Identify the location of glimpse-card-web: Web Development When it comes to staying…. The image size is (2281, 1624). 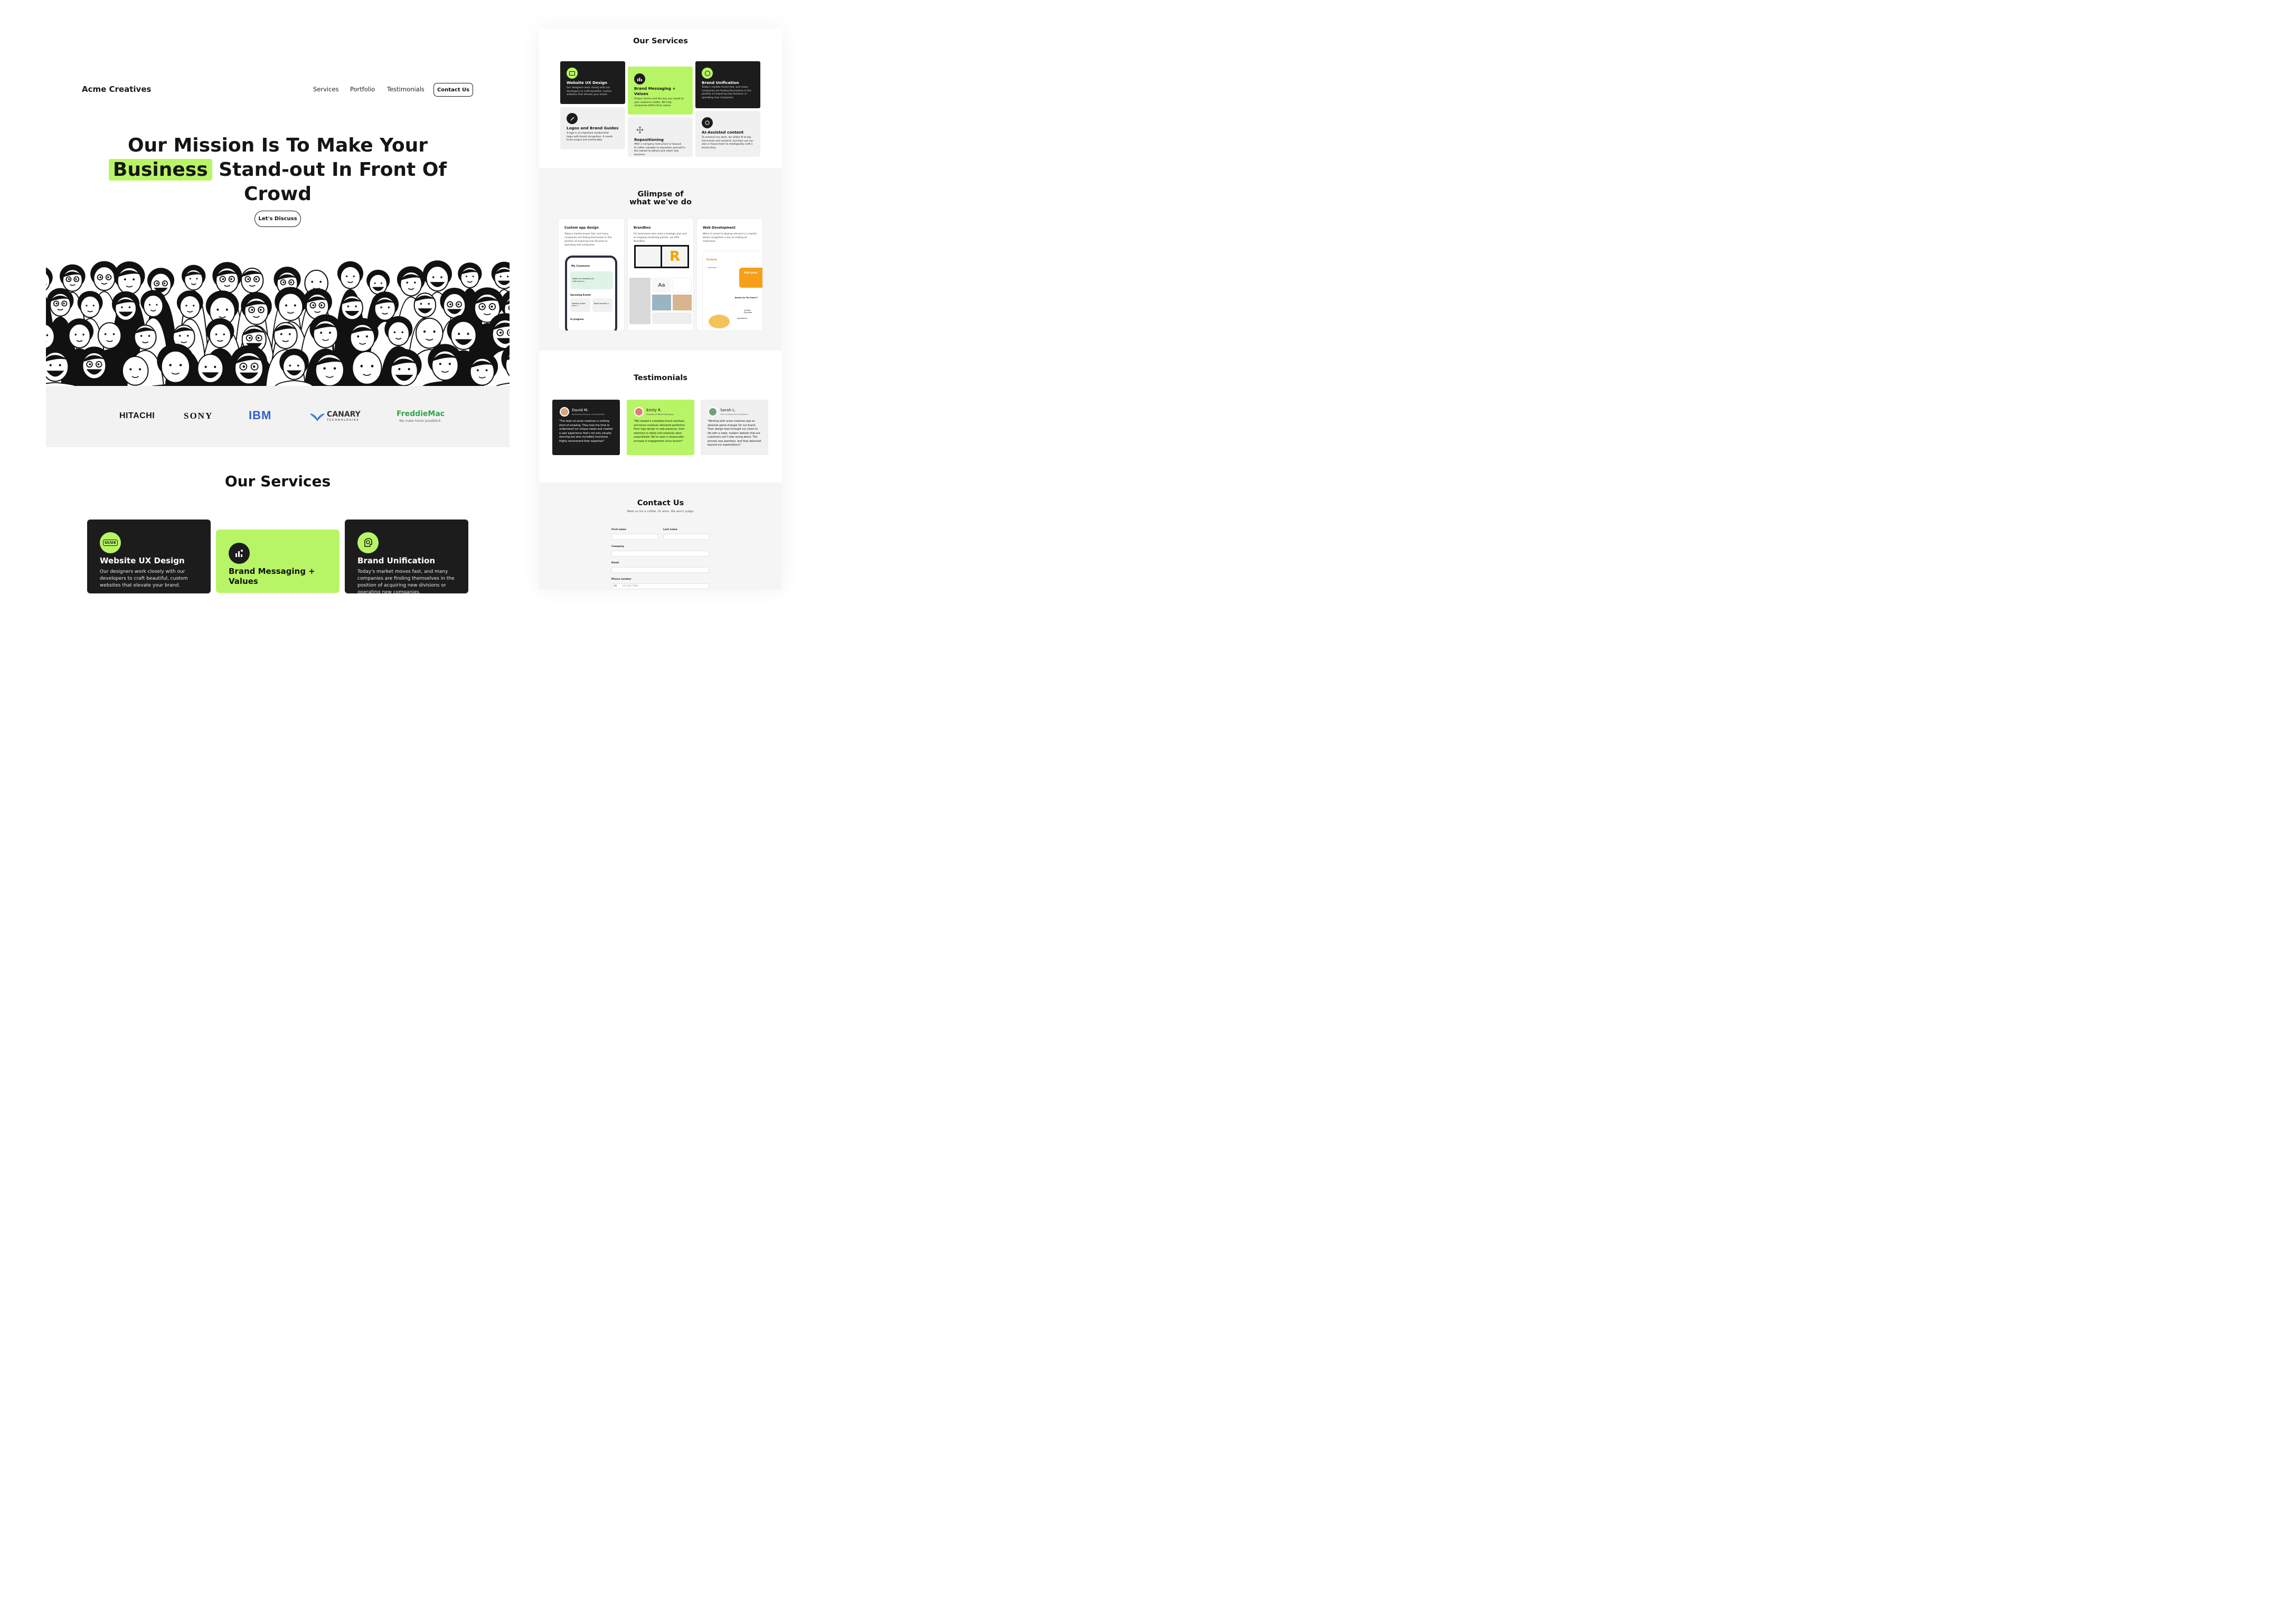
(729, 274).